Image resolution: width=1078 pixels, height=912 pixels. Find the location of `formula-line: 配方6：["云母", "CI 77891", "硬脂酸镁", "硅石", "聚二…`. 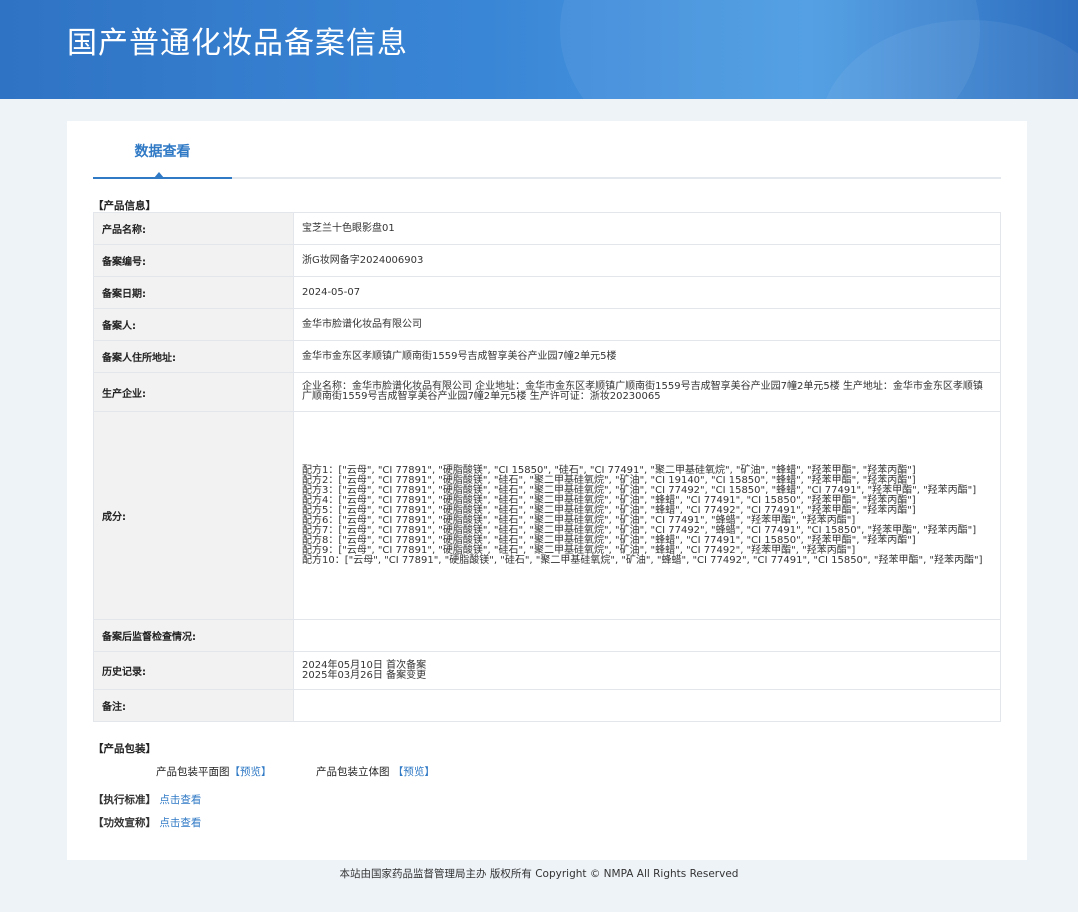

formula-line: 配方6：["云母", "CI 77891", "硬脂酸镁", "硅石", "聚二… is located at coordinates (579, 520).